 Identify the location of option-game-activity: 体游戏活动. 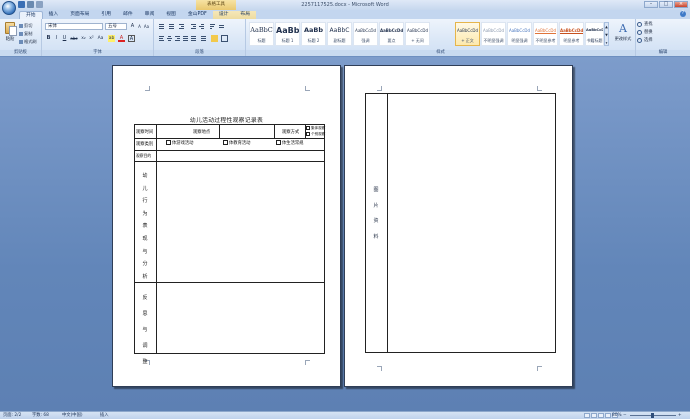
(179, 143).